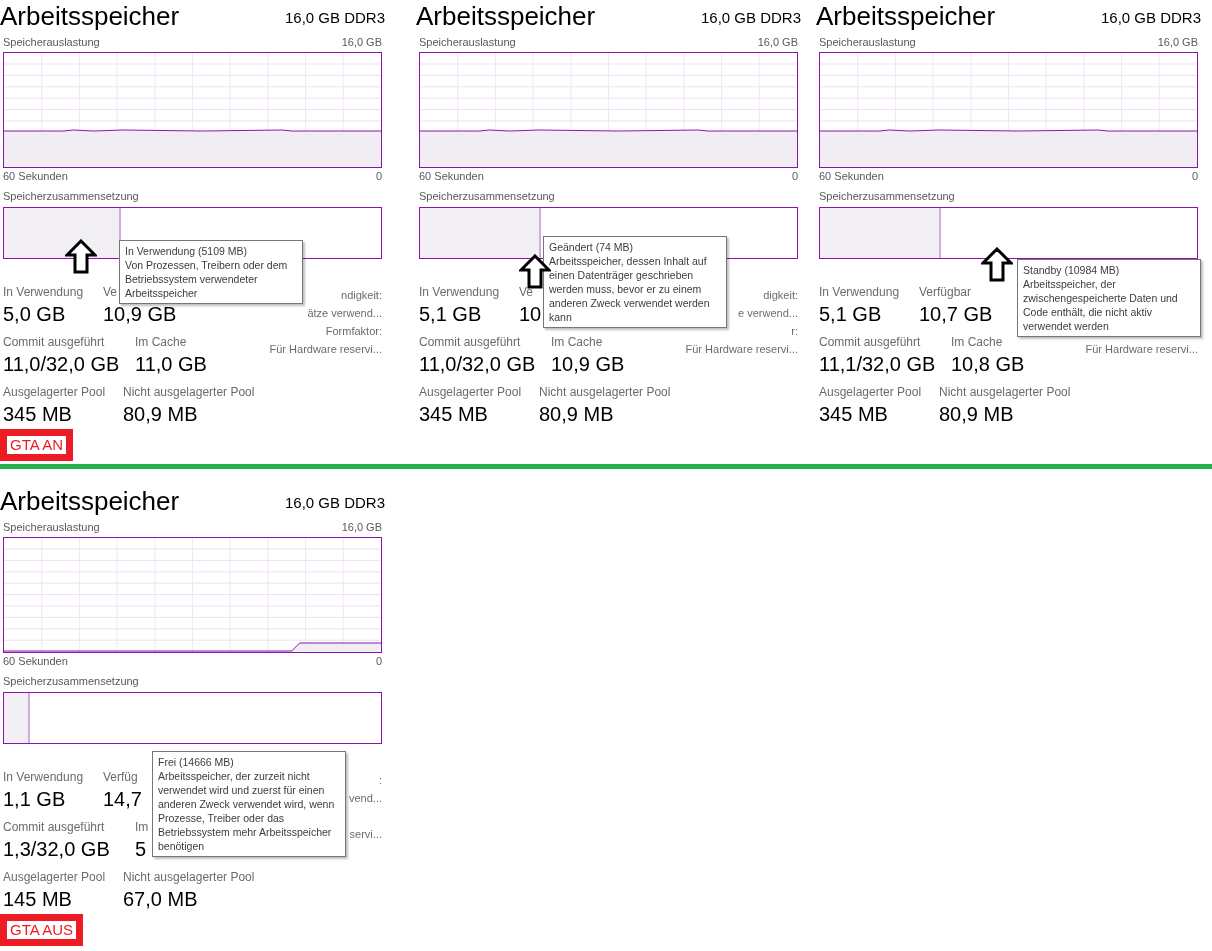 The width and height of the screenshot is (1212, 951). I want to click on stat-value: 67,0 MB, so click(160, 899).